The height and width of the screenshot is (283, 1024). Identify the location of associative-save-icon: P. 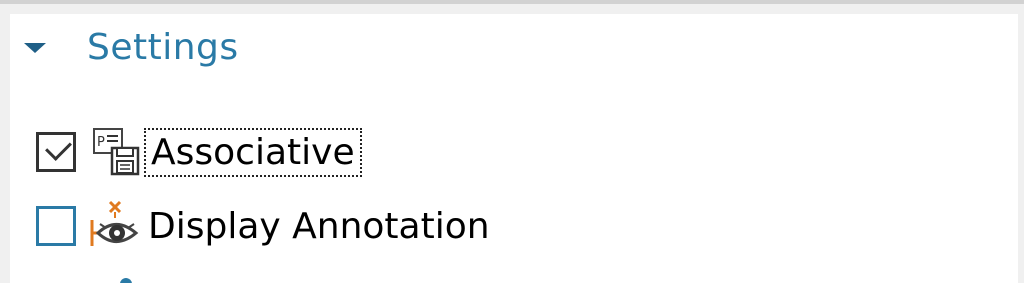
(116, 152).